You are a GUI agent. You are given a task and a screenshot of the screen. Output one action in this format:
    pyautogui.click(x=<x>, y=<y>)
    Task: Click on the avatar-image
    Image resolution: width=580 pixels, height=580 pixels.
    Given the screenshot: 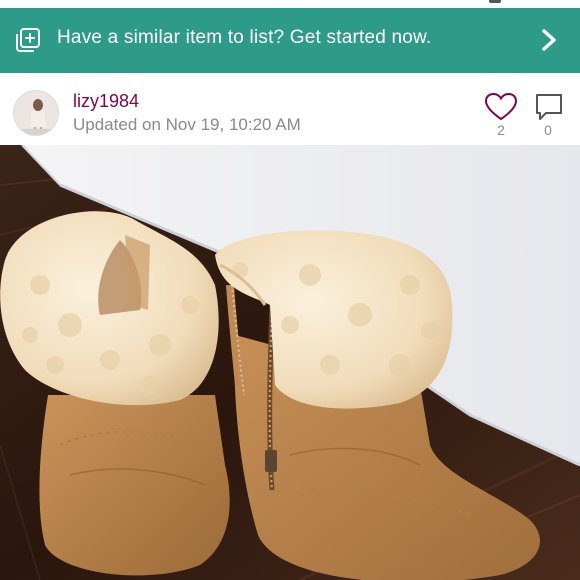 What is the action you would take?
    pyautogui.click(x=36, y=113)
    